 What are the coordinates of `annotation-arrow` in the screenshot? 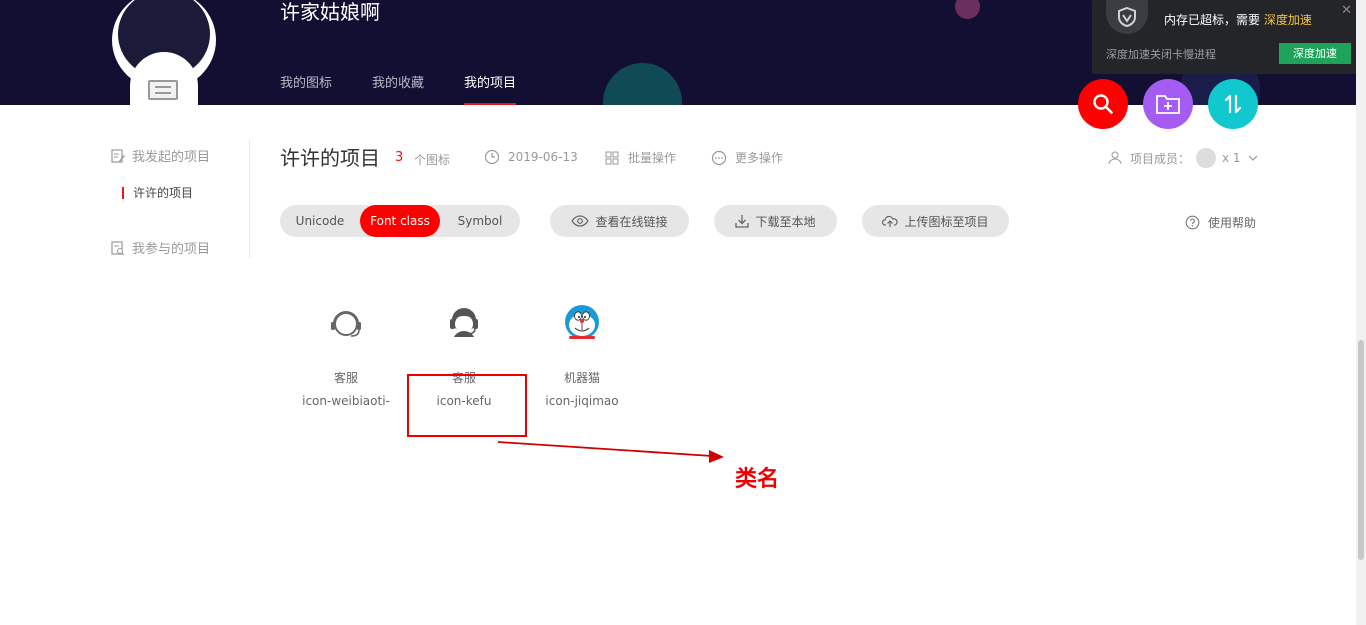 It's located at (610, 452).